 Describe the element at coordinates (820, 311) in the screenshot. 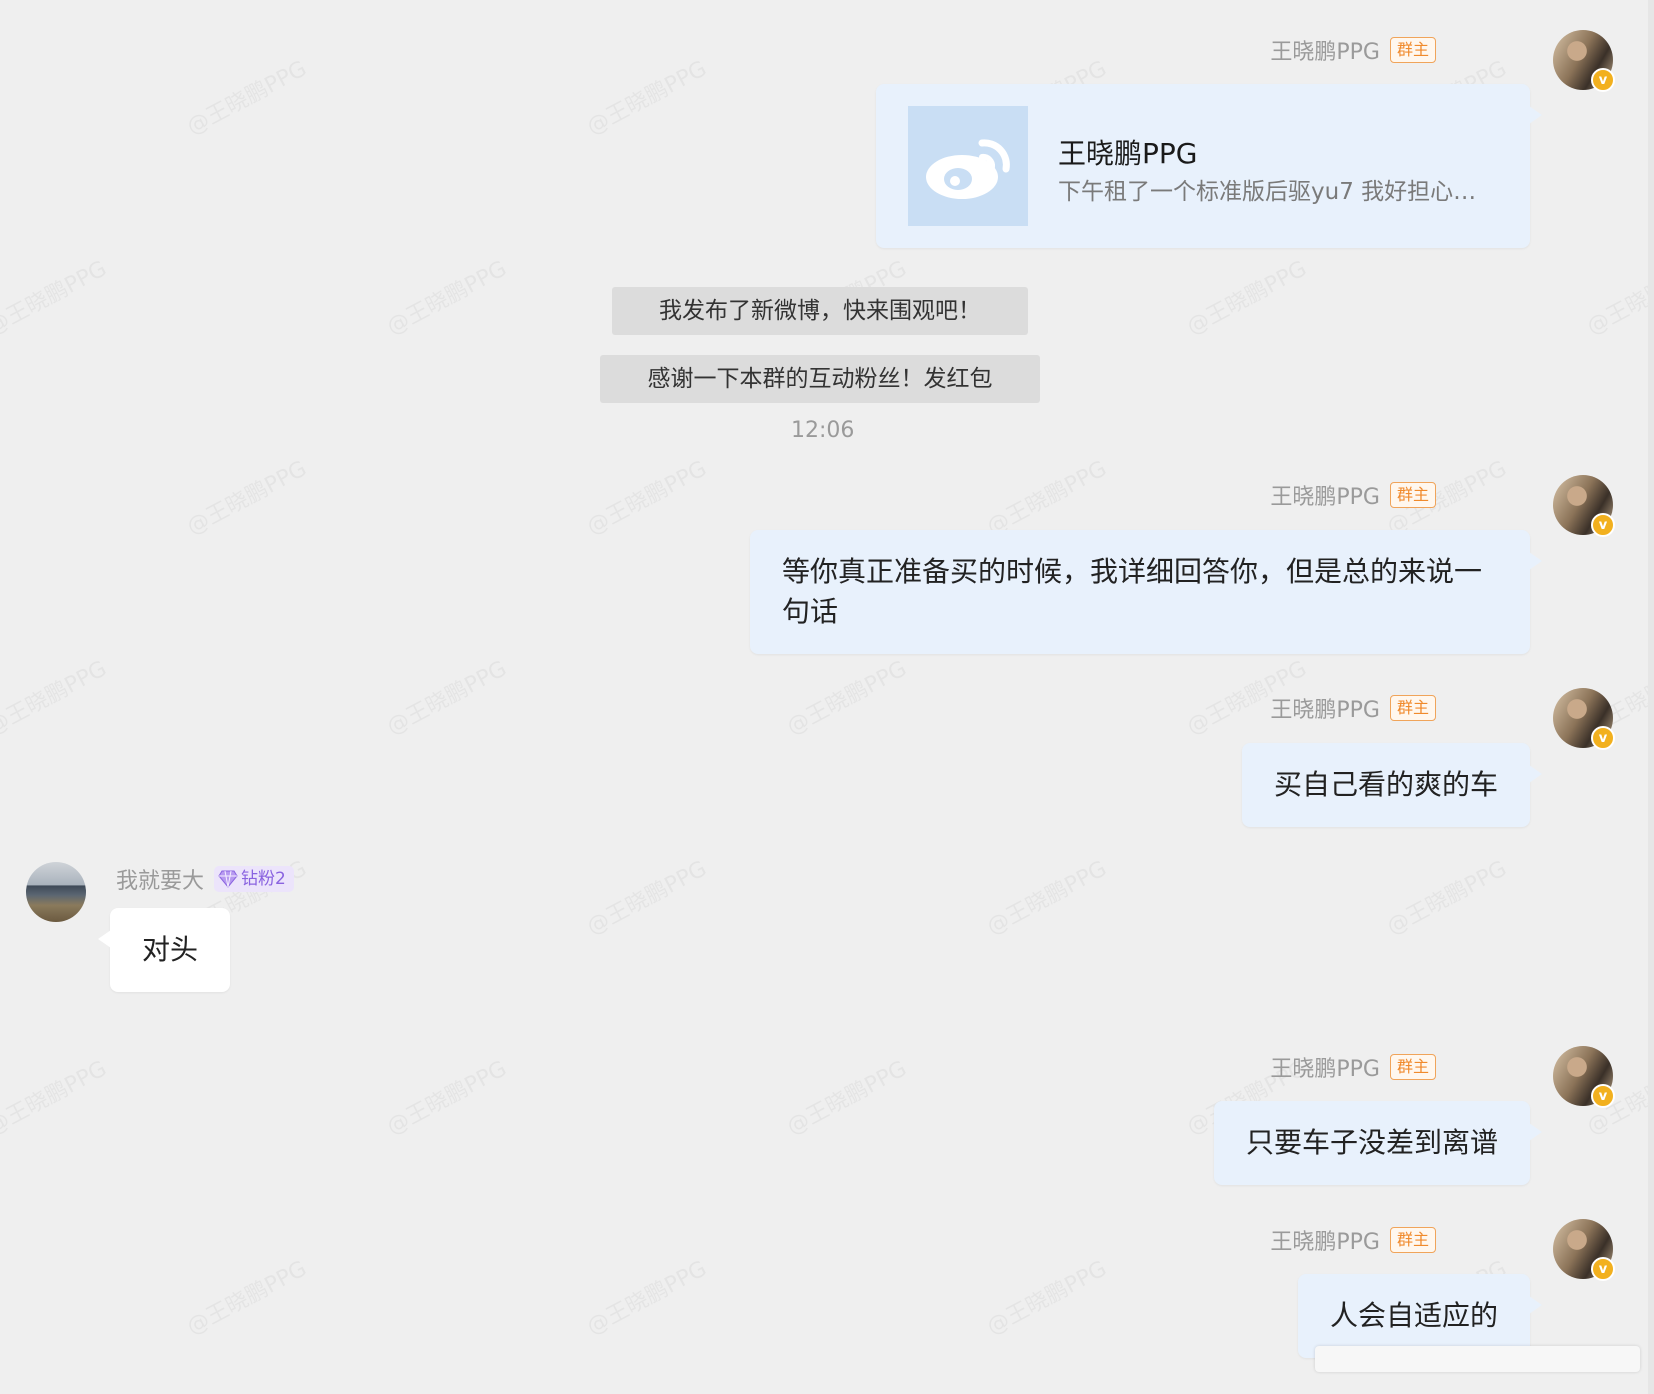

I see `system-message: 我发布了新微博，快来围观吧！` at that location.